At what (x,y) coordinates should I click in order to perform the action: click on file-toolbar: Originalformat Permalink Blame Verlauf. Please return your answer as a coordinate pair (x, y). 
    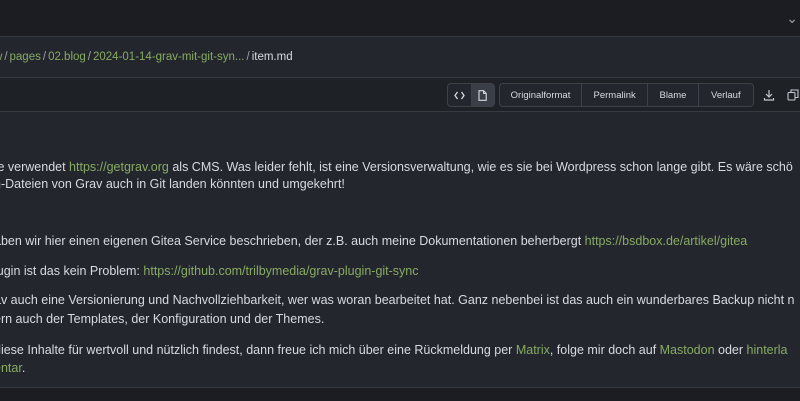
    Looking at the image, I should click on (400, 94).